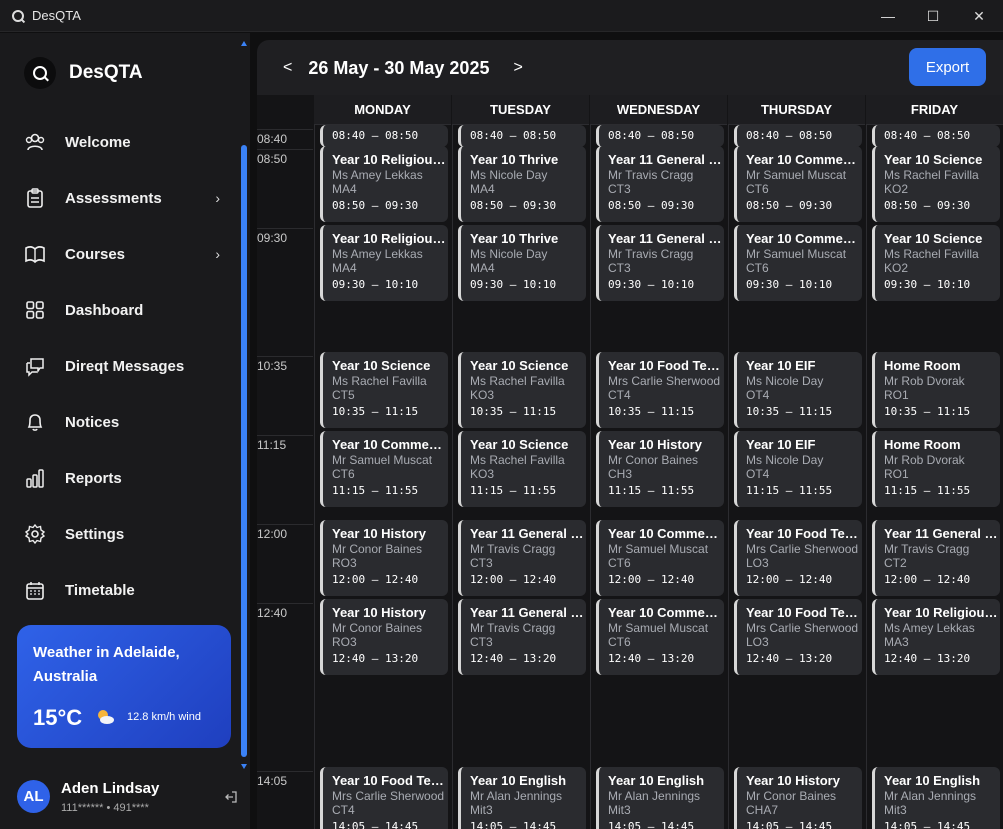 The width and height of the screenshot is (1003, 829). Describe the element at coordinates (124, 310) in the screenshot. I see `sidebar-item-dashboard: Dashboard` at that location.